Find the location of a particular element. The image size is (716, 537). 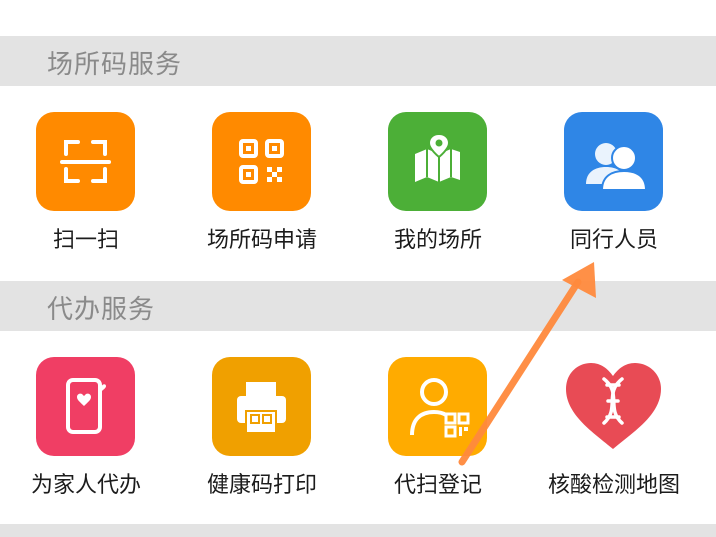

family-proxy-button is located at coordinates (85, 406).